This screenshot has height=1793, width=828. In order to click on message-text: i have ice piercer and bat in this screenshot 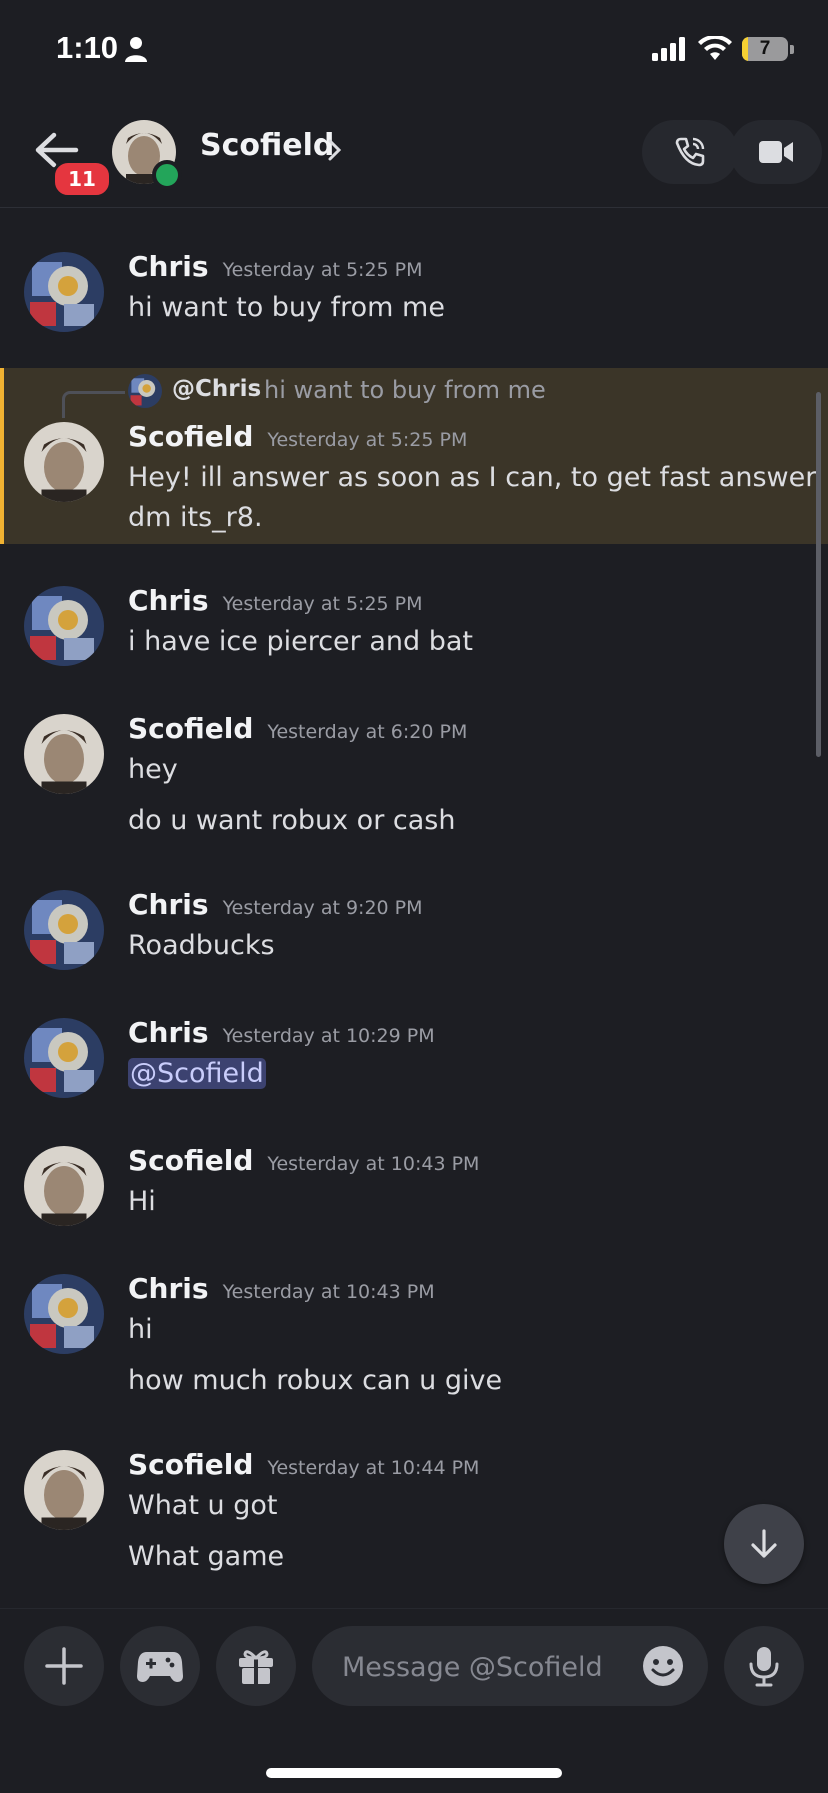, I will do `click(301, 641)`.